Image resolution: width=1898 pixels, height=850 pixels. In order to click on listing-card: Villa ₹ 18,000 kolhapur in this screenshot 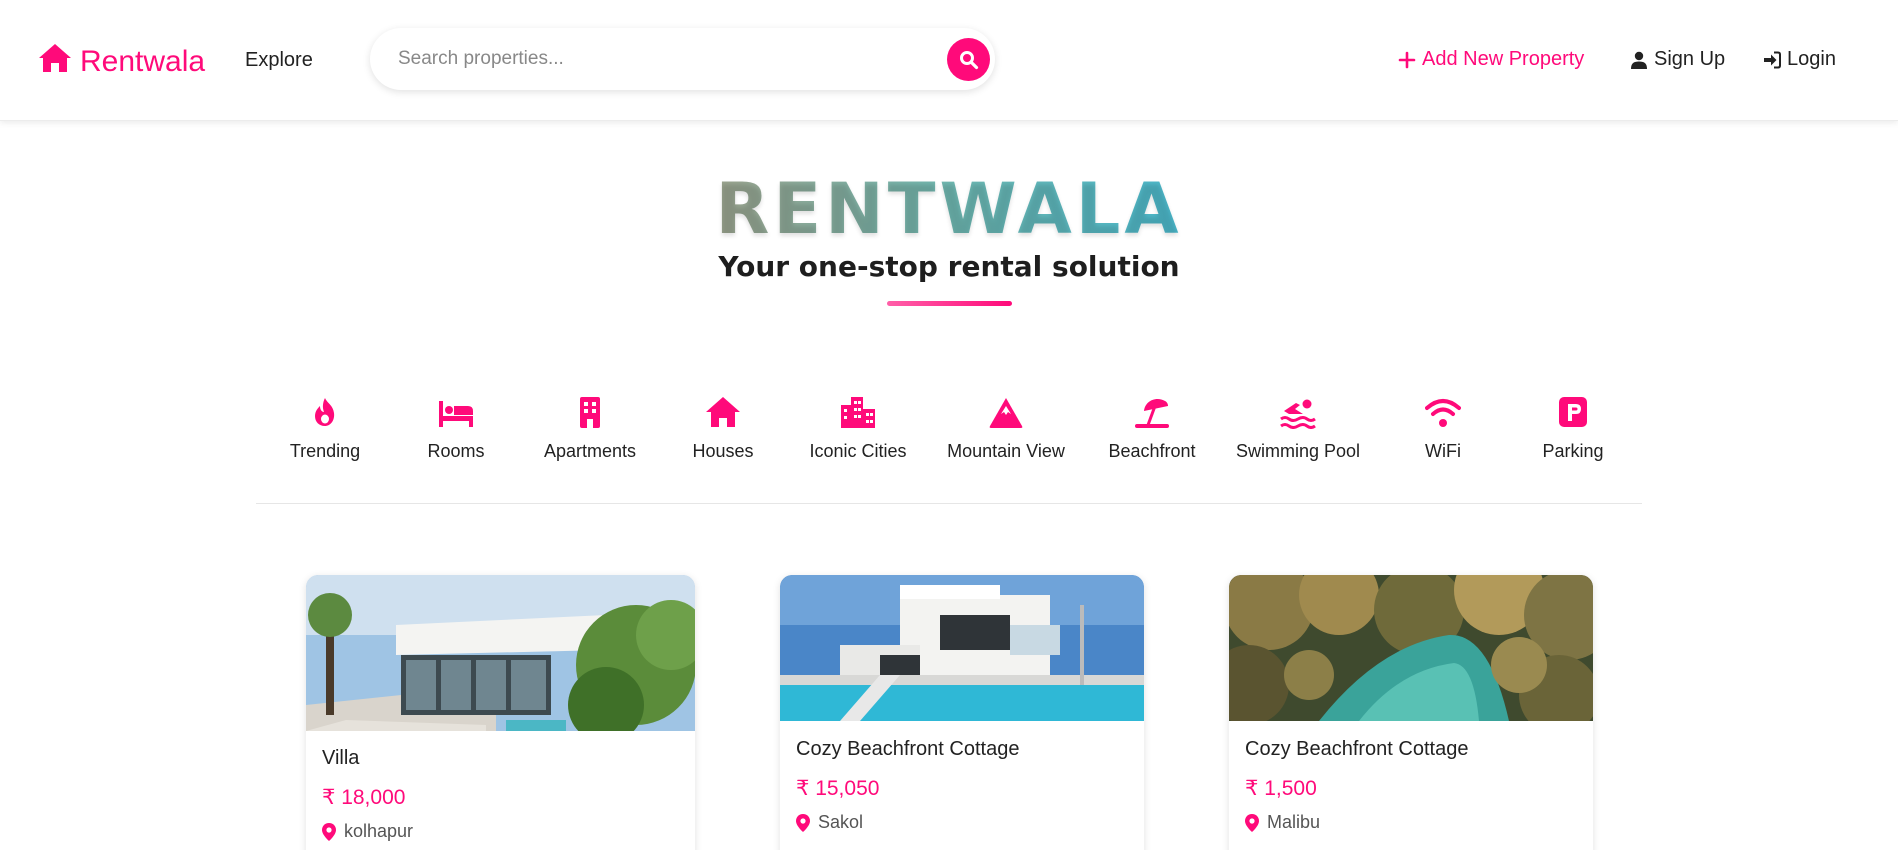, I will do `click(500, 712)`.